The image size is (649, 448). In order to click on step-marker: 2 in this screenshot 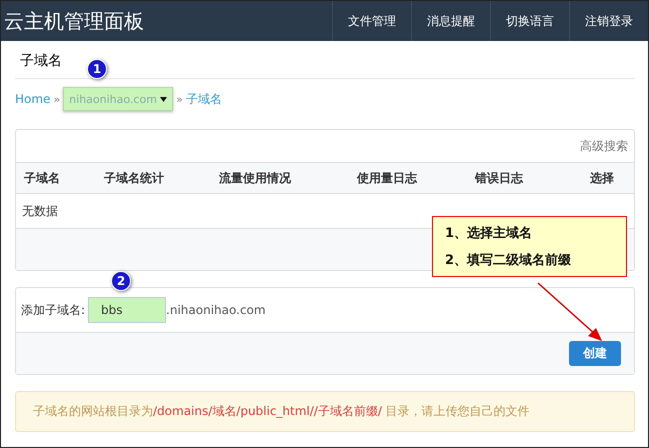, I will do `click(121, 281)`.